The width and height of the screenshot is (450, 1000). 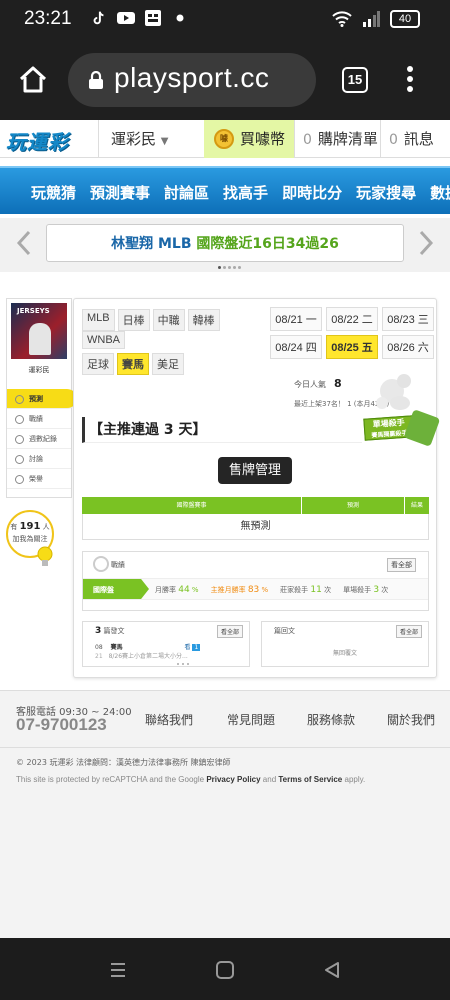 I want to click on posts-view-all-button: 看全部, so click(x=229, y=631).